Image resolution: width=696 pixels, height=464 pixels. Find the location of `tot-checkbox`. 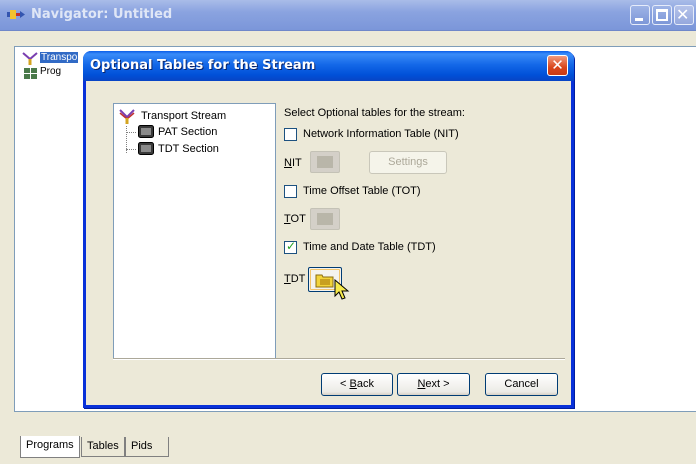

tot-checkbox is located at coordinates (290, 191).